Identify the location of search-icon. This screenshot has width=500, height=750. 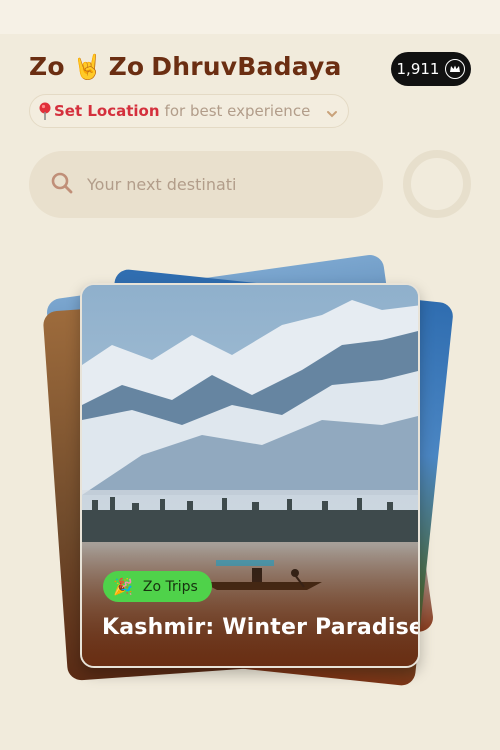
(62, 185).